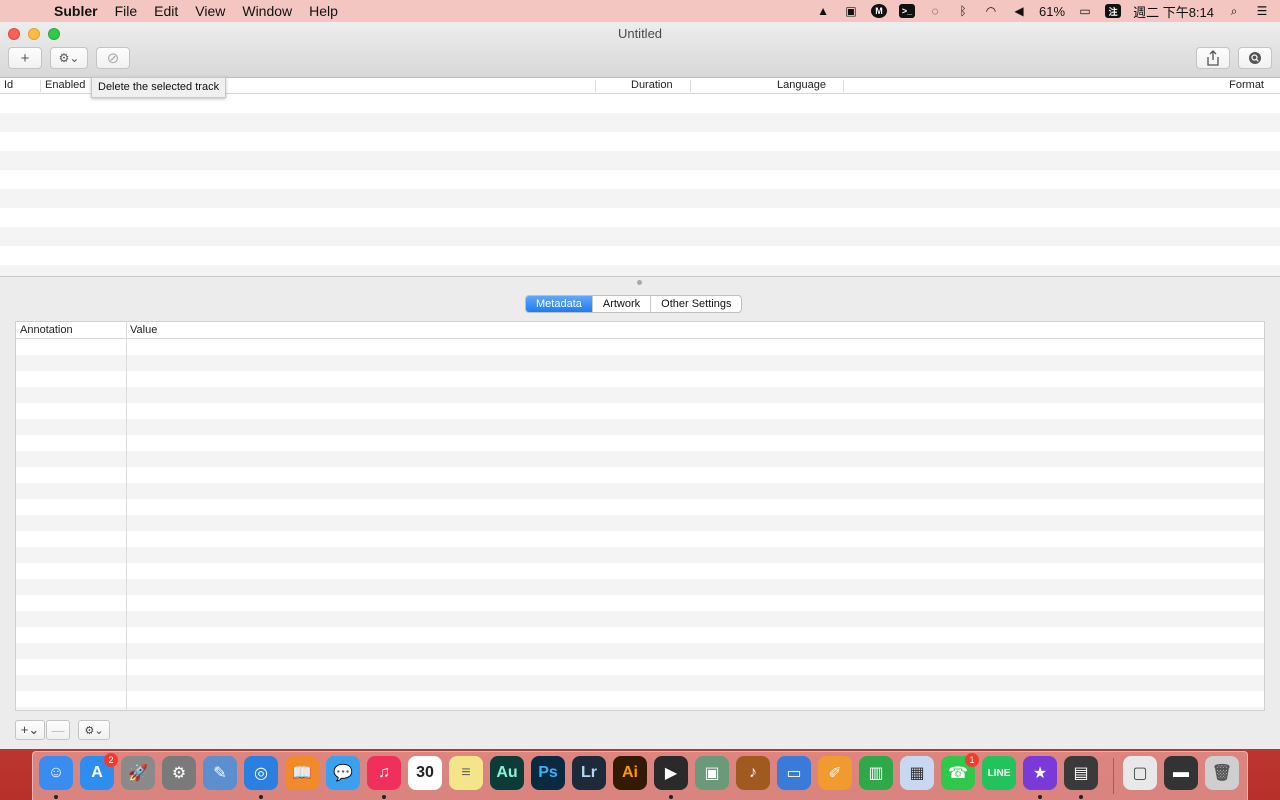  Describe the element at coordinates (76, 11) in the screenshot. I see `menu-app-name: Subler` at that location.